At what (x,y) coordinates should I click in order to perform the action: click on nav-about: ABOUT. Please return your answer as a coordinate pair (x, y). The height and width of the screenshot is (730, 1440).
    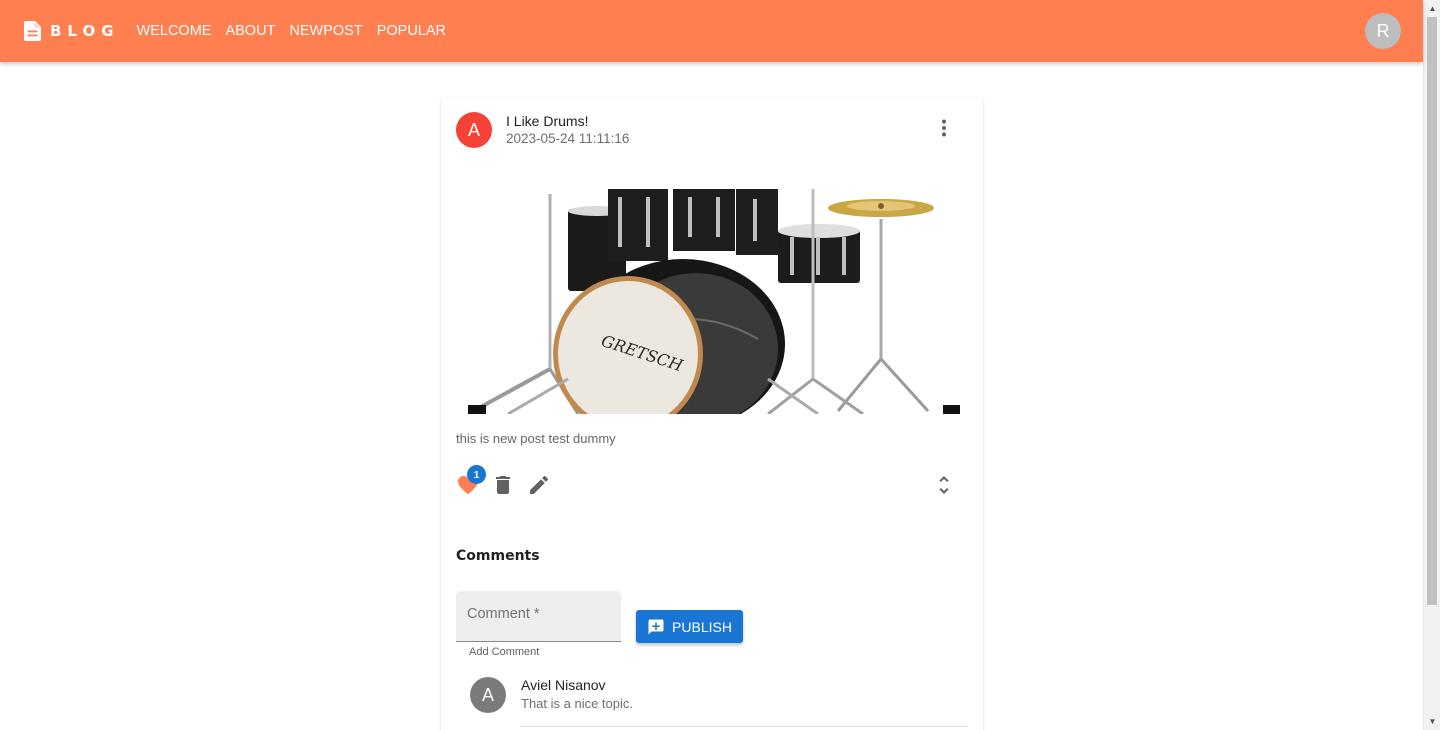
    Looking at the image, I should click on (250, 31).